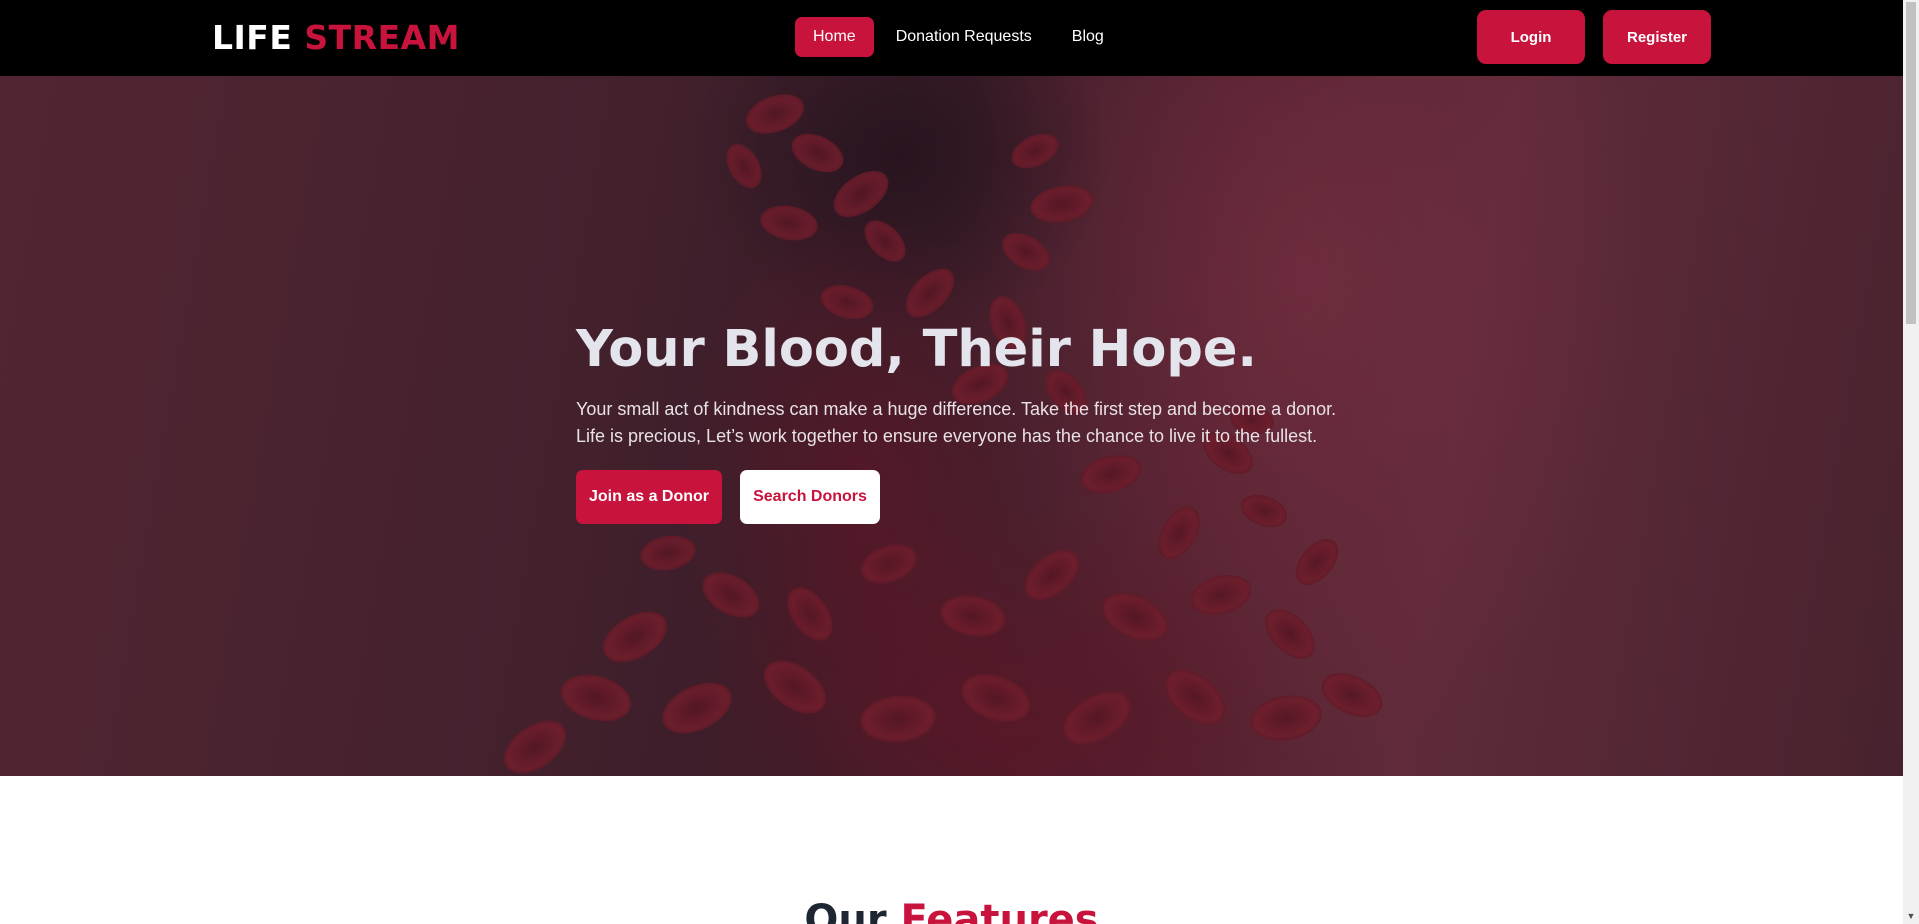 The image size is (1919, 924). I want to click on register-button: Register, so click(1657, 37).